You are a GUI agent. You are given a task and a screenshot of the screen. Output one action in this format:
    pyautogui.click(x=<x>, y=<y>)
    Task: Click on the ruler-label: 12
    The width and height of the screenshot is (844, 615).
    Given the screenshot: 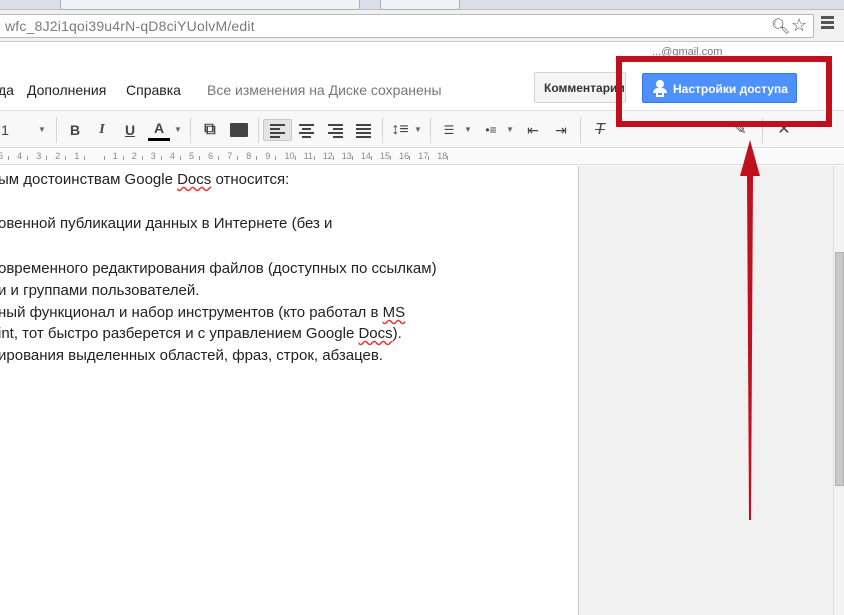 What is the action you would take?
    pyautogui.click(x=327, y=156)
    